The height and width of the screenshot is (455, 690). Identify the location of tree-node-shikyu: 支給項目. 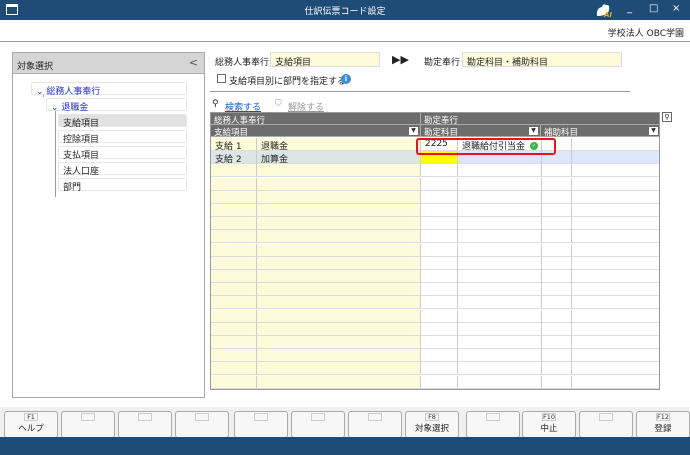
(122, 121).